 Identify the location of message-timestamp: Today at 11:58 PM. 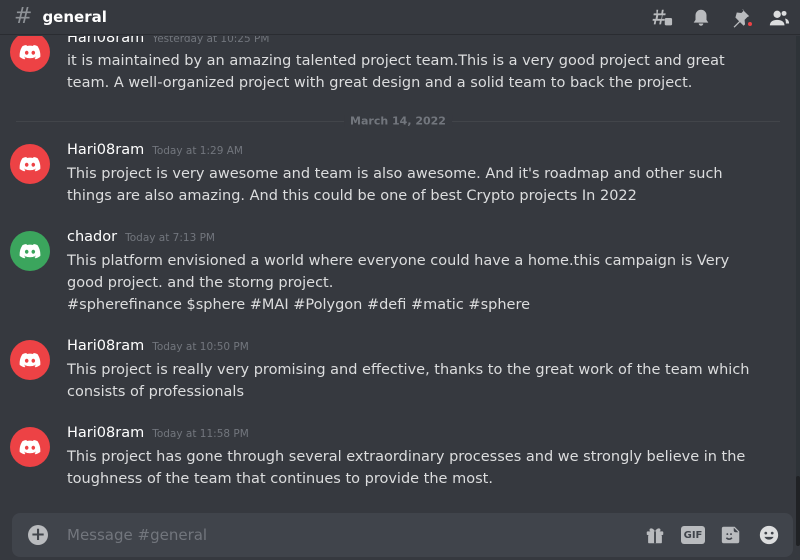
(200, 434).